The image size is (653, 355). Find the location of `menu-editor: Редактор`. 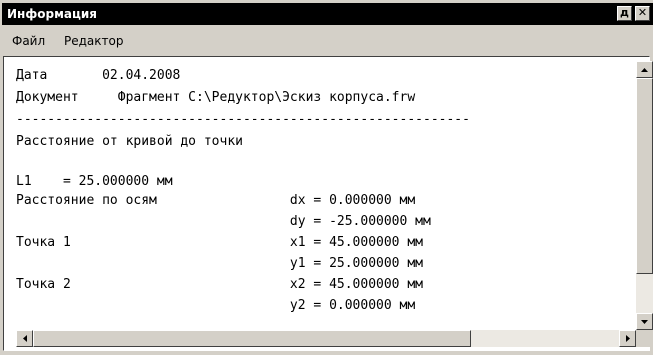

menu-editor: Редактор is located at coordinates (93, 41).